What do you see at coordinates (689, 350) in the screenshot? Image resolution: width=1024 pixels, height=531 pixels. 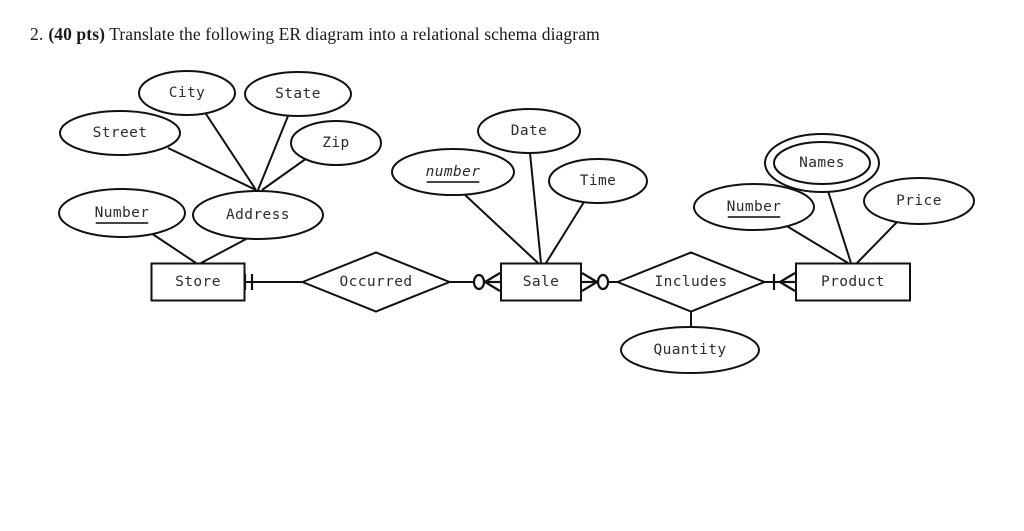 I see `attribute-label-quantity: Quantity` at bounding box center [689, 350].